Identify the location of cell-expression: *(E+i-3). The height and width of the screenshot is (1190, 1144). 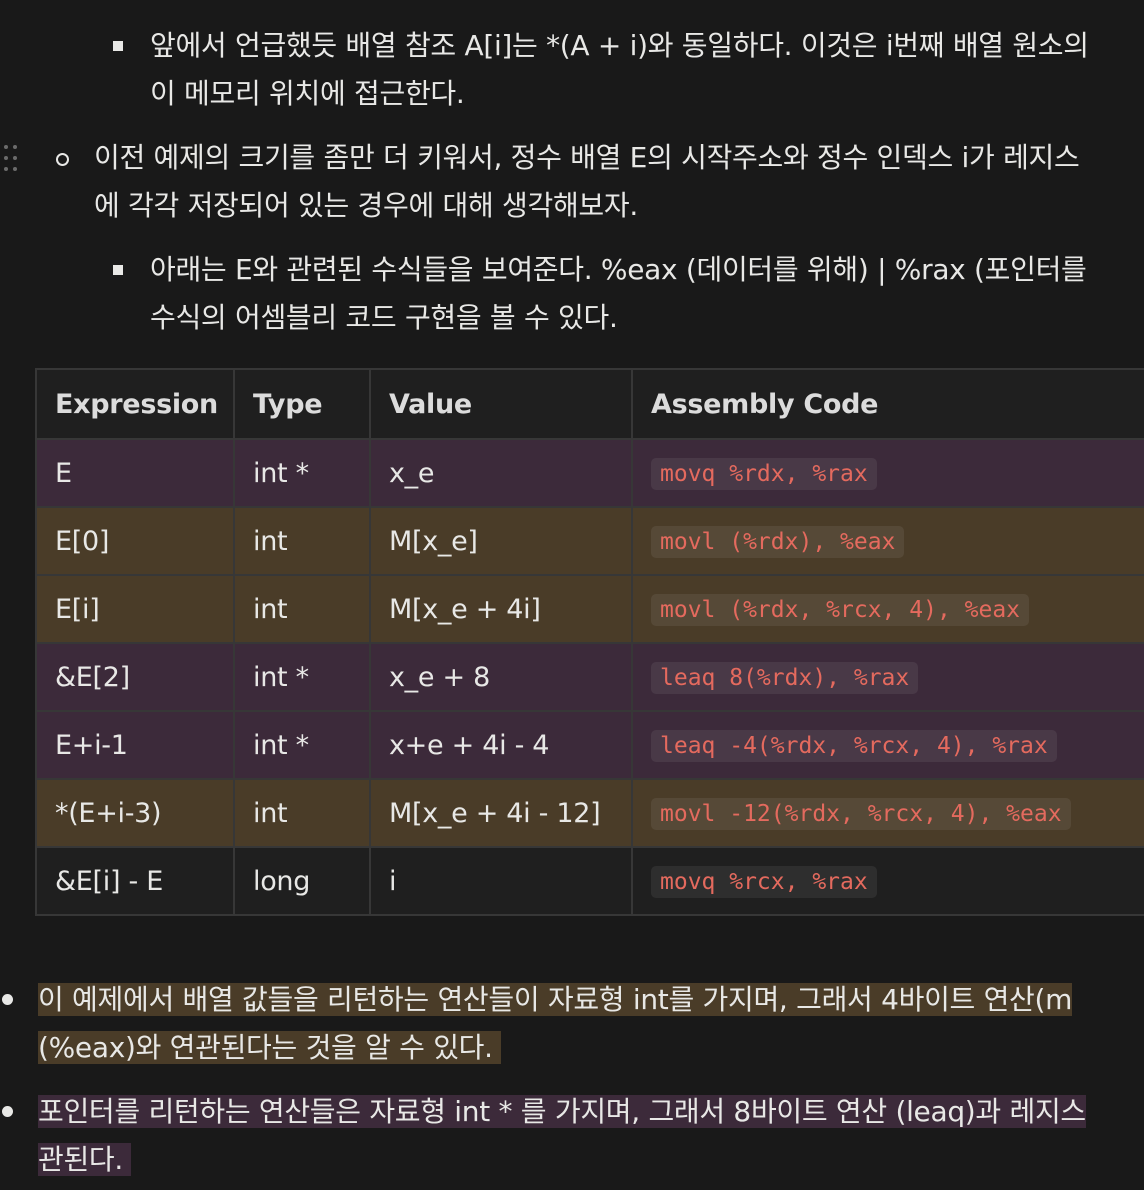
(135, 813).